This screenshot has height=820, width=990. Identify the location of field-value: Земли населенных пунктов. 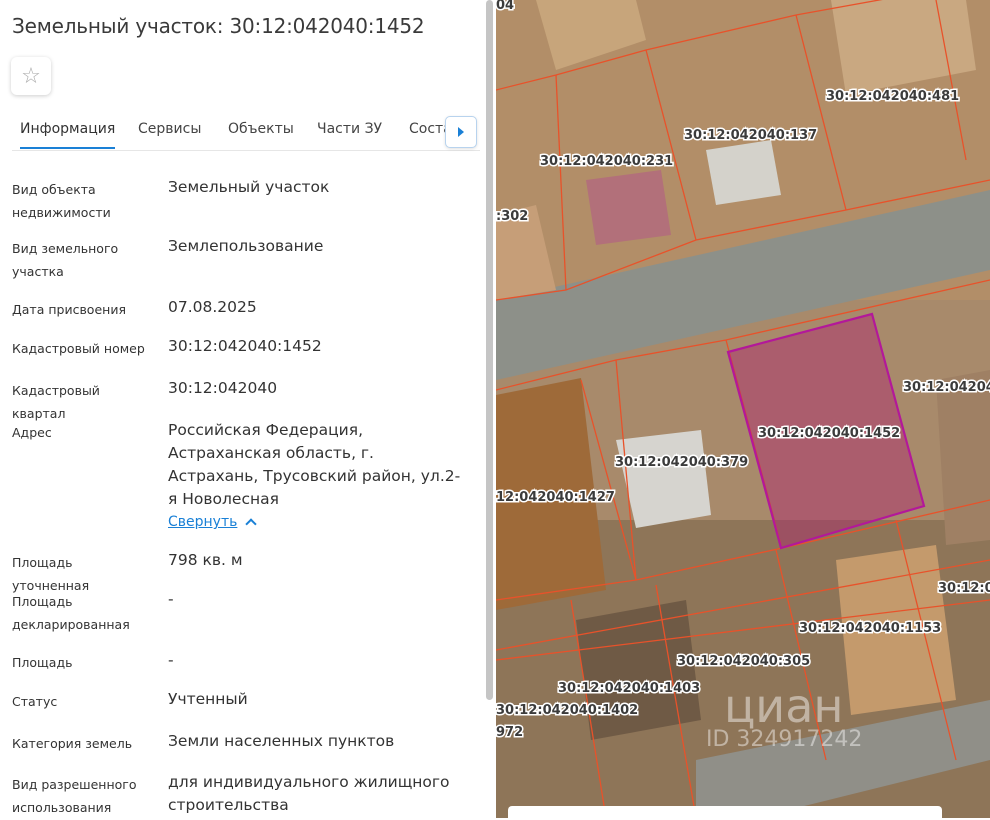
(281, 741).